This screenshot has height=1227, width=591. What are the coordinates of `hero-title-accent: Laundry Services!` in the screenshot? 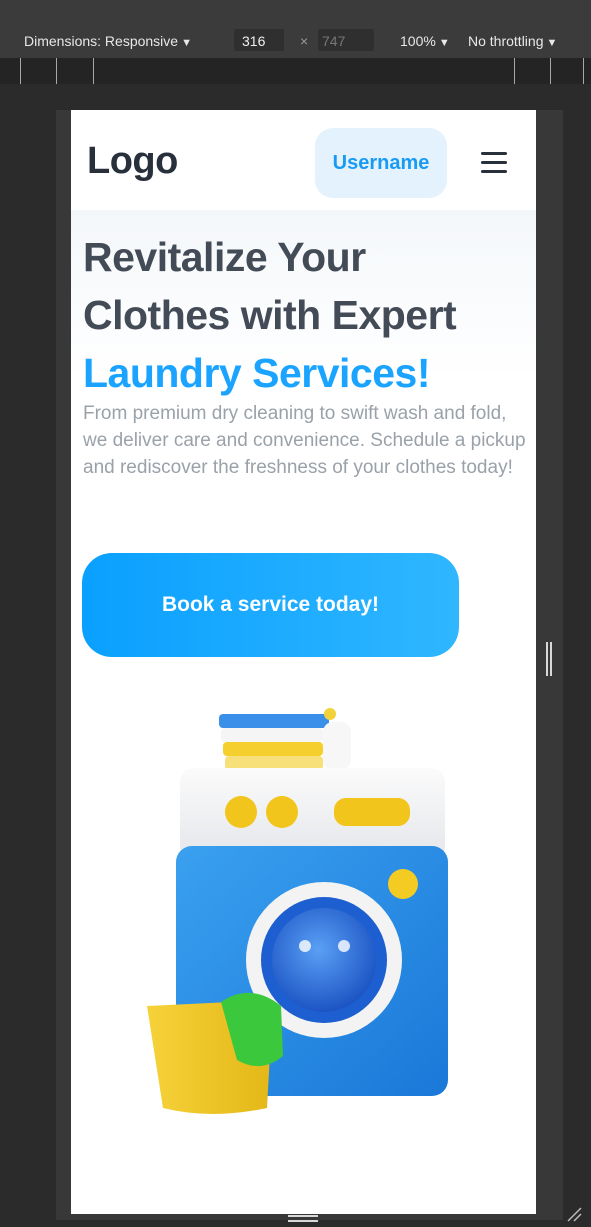 It's located at (257, 373).